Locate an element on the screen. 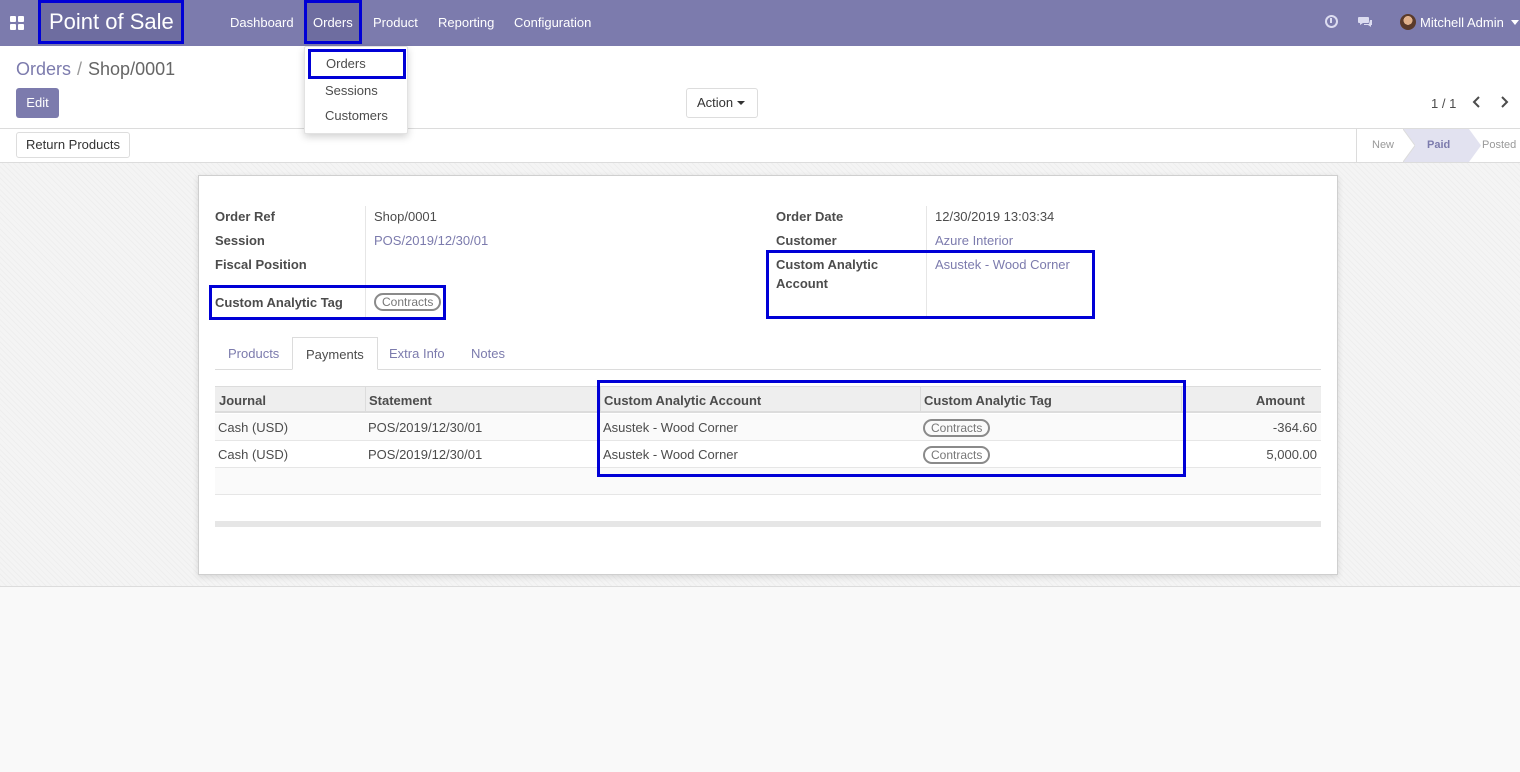 Image resolution: width=1520 pixels, height=772 pixels. session-link: POS/2019/12/30/01 is located at coordinates (431, 240).